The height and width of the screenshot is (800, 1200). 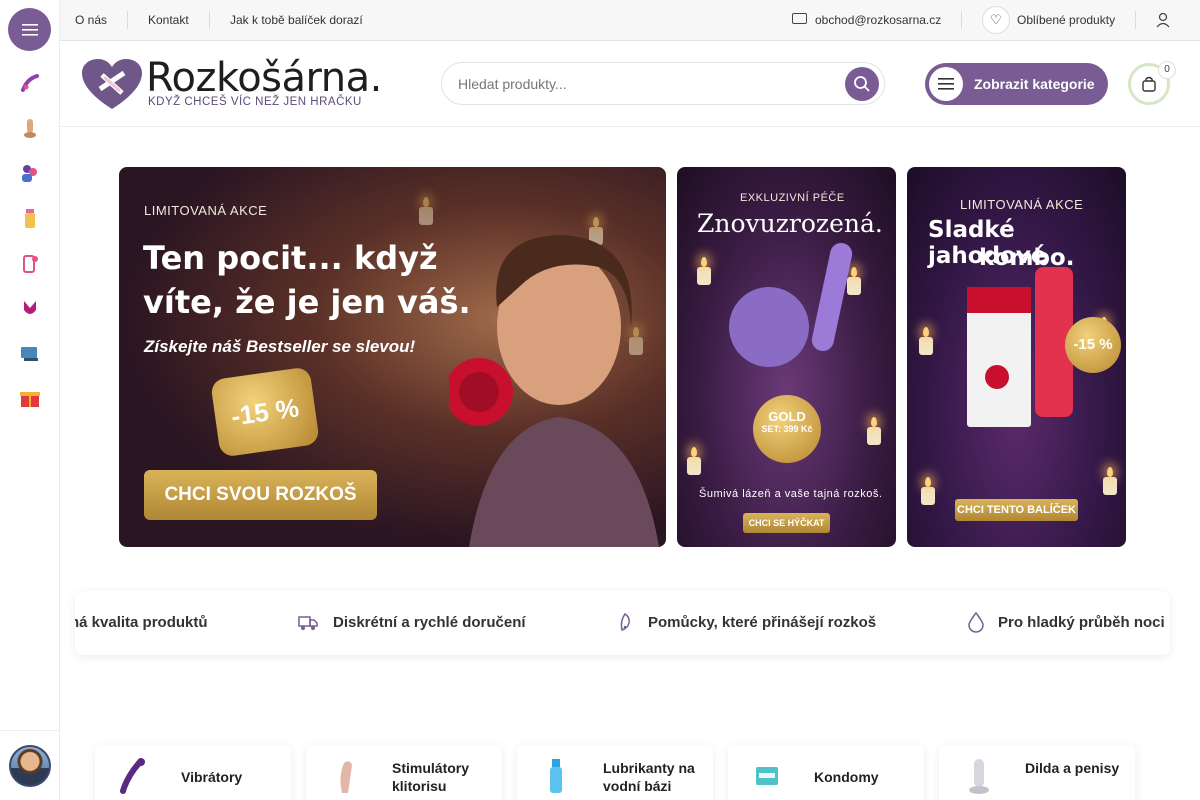 What do you see at coordinates (429, 622) in the screenshot?
I see `feature-delivery: Diskrétní a rychlé doručení` at bounding box center [429, 622].